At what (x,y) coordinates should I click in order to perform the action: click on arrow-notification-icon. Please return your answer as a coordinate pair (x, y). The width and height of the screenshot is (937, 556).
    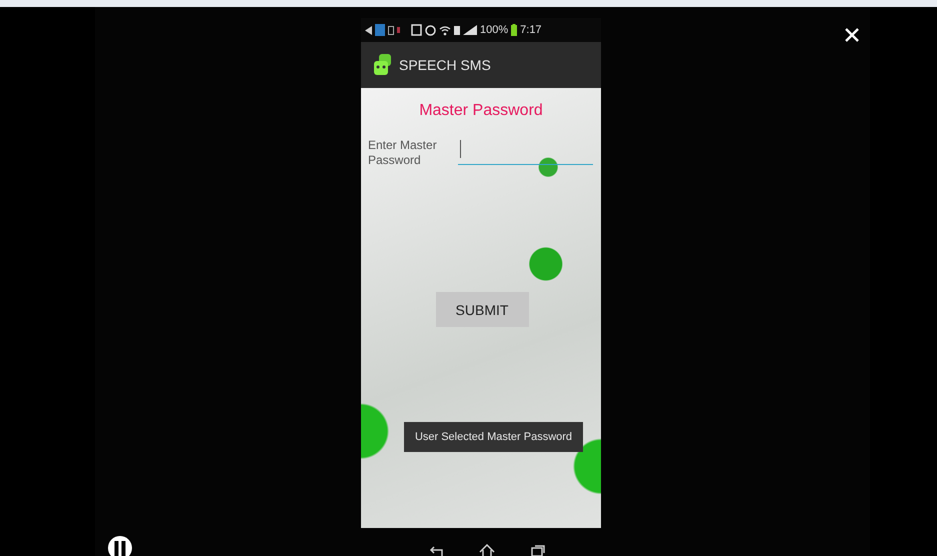
    Looking at the image, I should click on (368, 30).